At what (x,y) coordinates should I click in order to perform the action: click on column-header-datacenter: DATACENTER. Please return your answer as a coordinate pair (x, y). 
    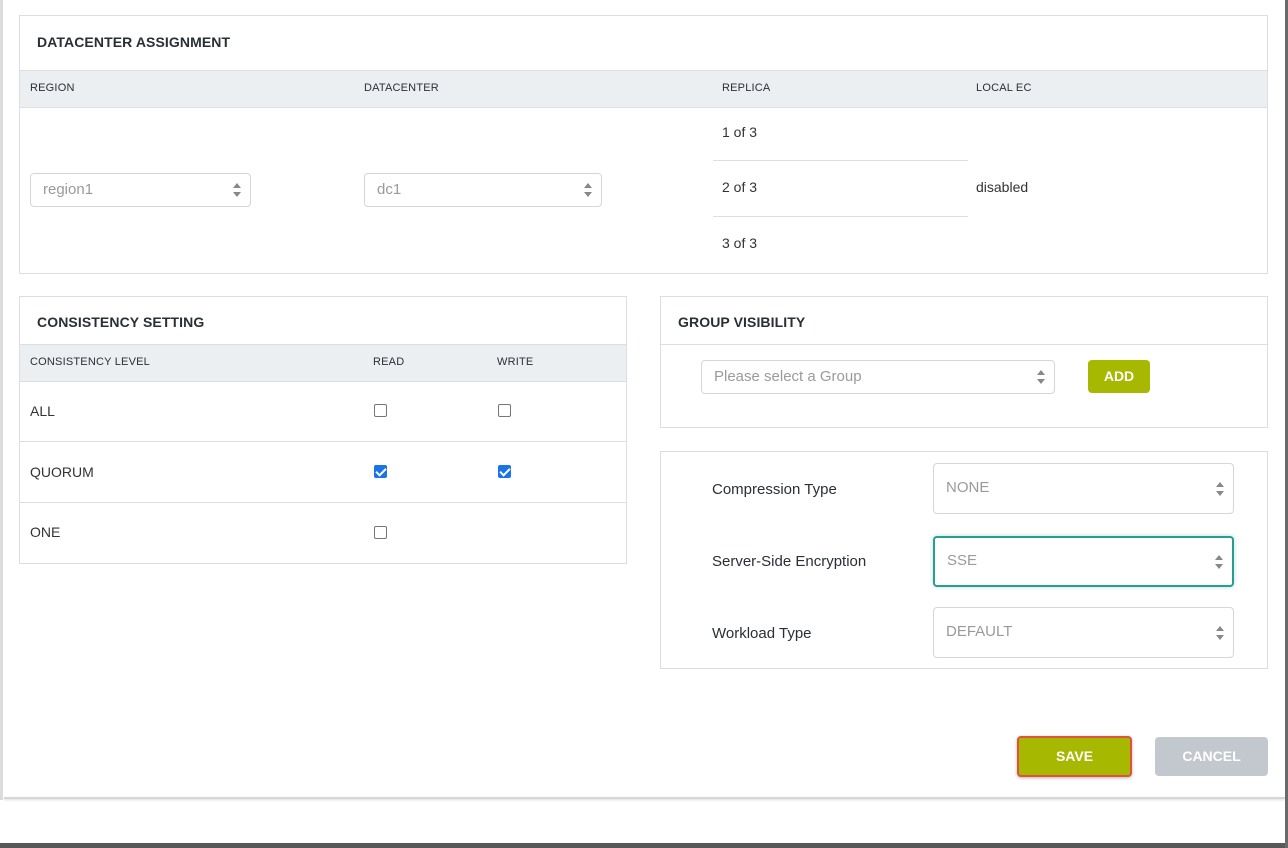
    Looking at the image, I should click on (401, 88).